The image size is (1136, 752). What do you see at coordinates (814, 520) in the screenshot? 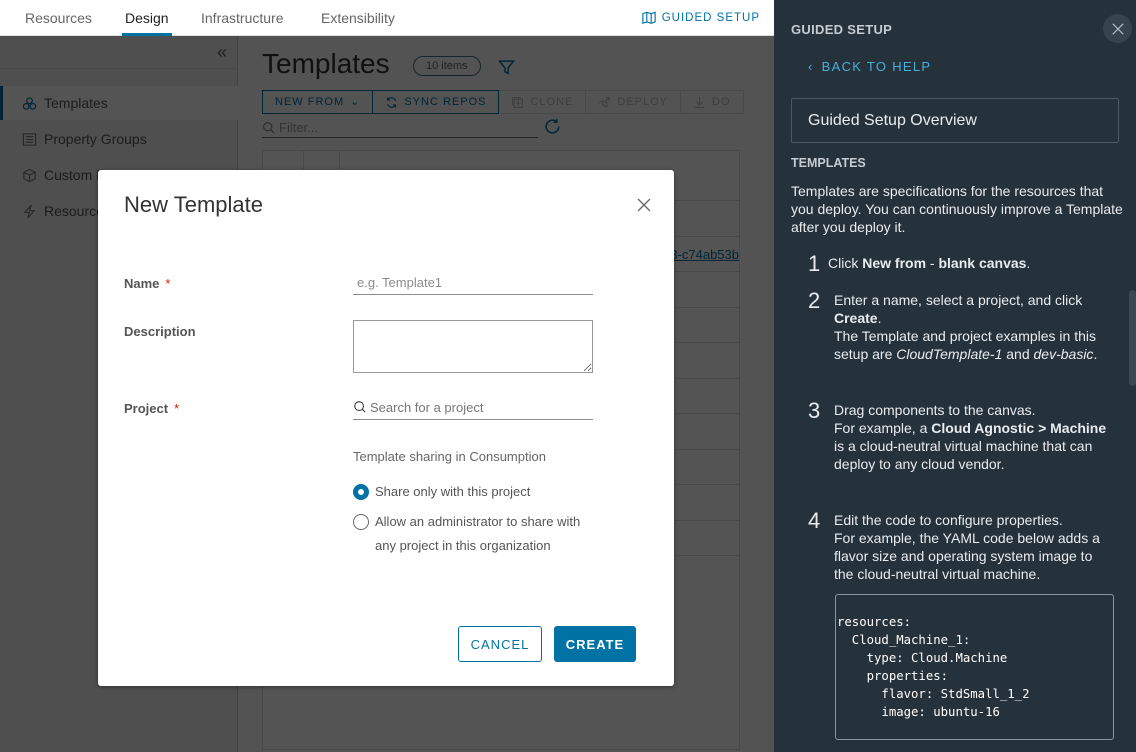
I see `step-number: 4` at bounding box center [814, 520].